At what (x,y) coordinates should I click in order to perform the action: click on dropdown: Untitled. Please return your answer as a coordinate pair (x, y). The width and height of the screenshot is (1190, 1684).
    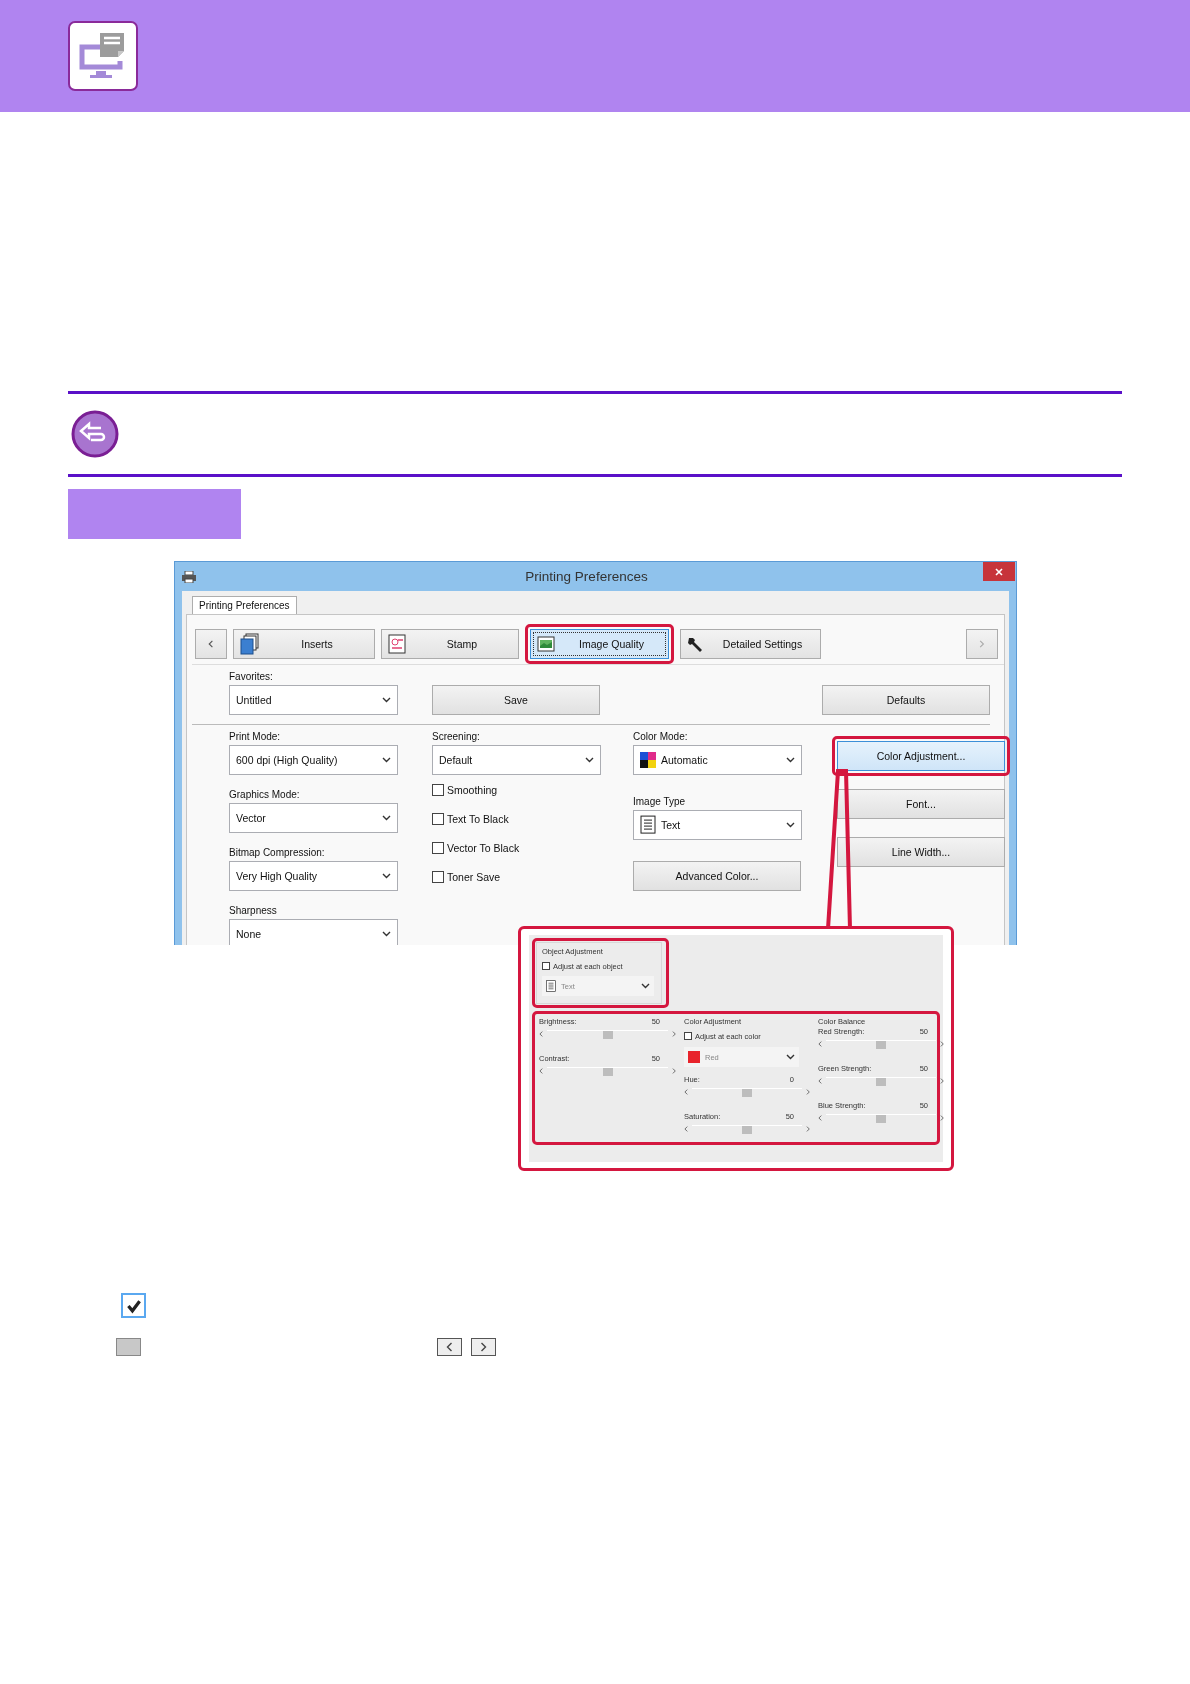
    Looking at the image, I should click on (313, 700).